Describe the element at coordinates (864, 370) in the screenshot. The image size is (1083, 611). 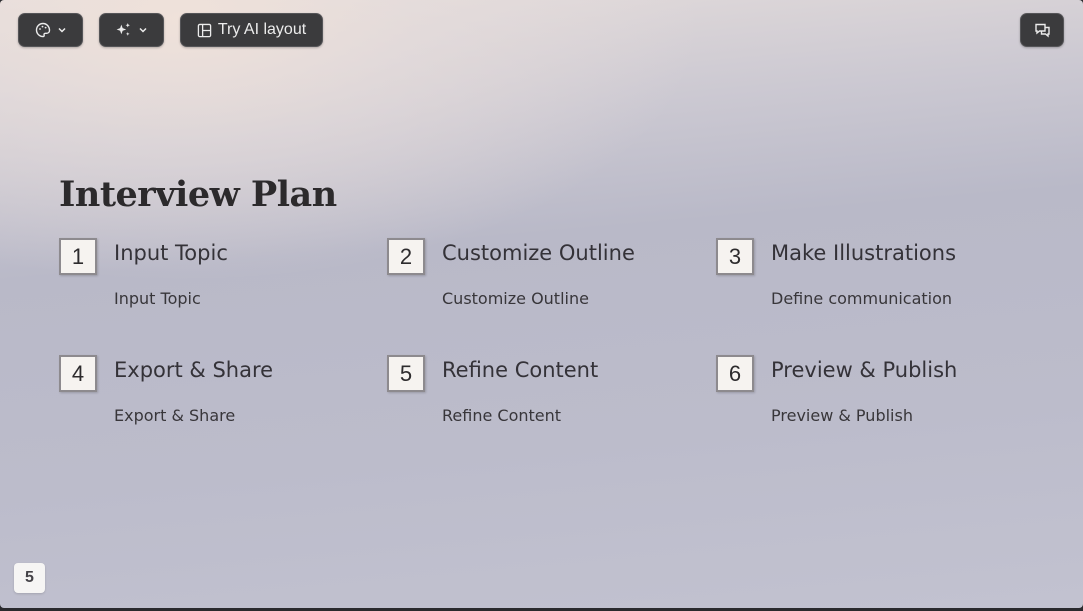
I see `step-title: Preview & Publish` at that location.